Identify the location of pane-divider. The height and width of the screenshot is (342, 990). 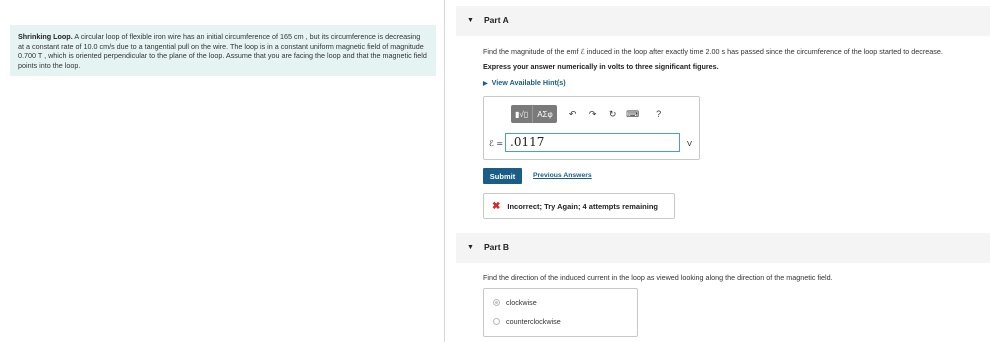
(444, 171).